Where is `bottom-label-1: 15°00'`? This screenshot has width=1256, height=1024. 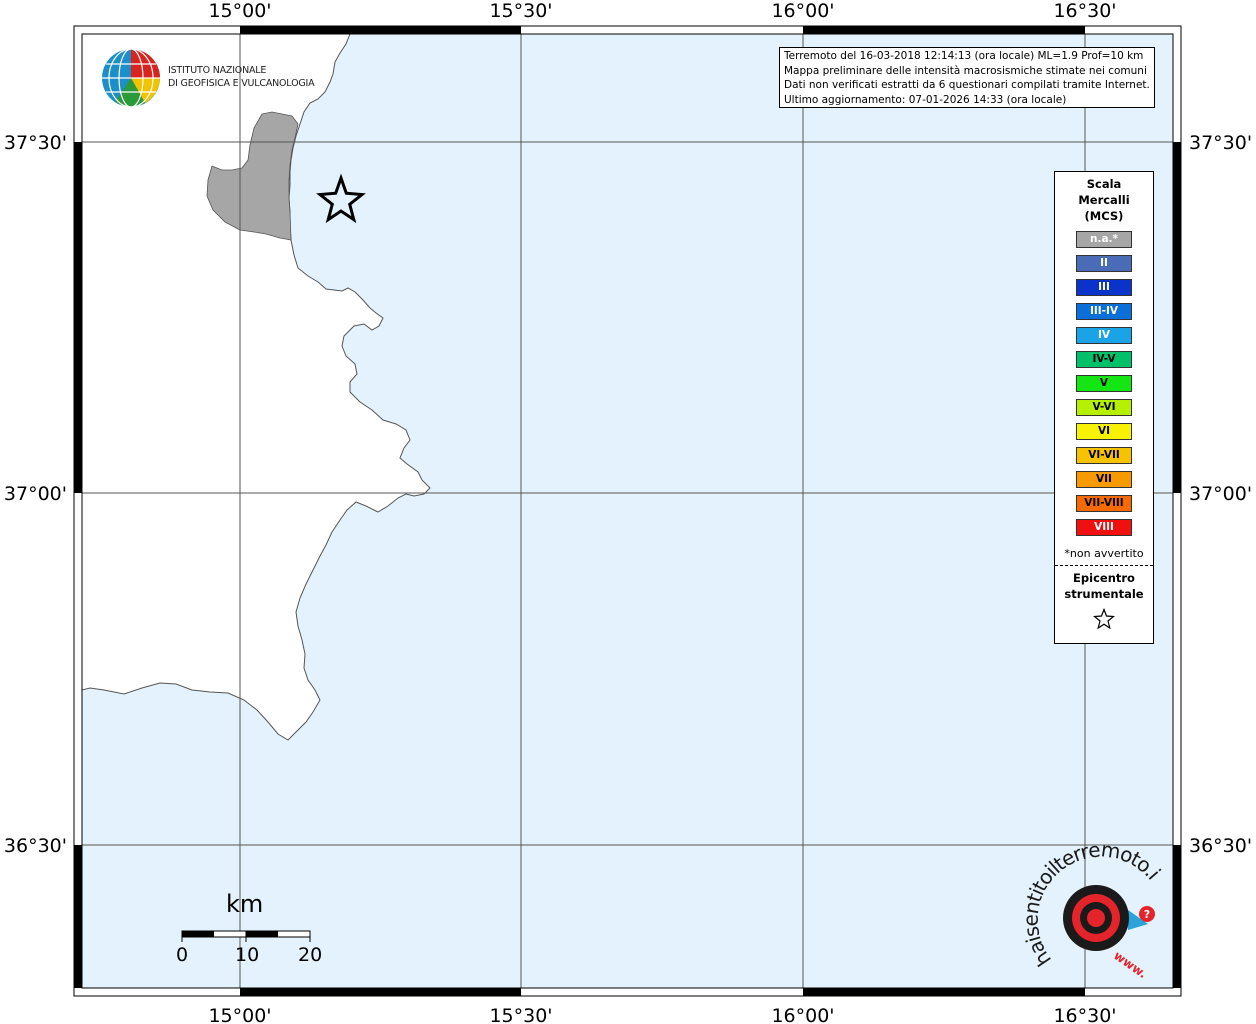
bottom-label-1: 15°00' is located at coordinates (239, 1014).